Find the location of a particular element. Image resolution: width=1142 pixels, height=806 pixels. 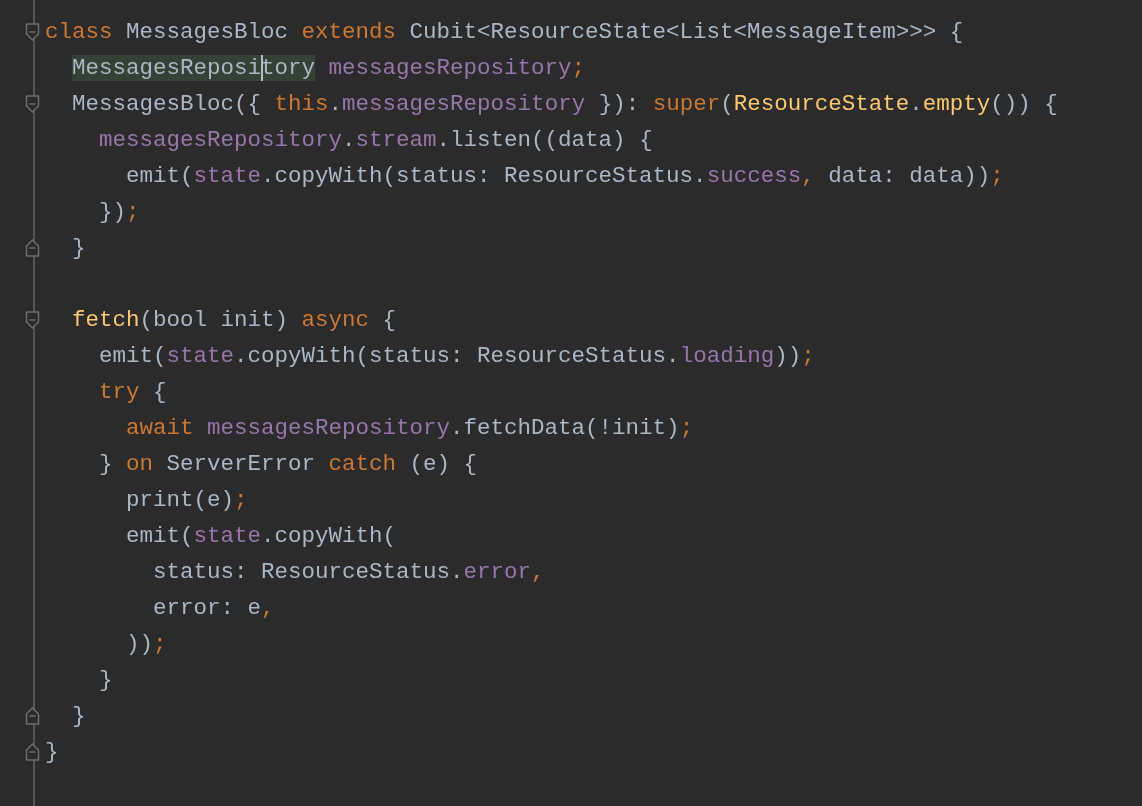

code-line: )); is located at coordinates (146, 644).